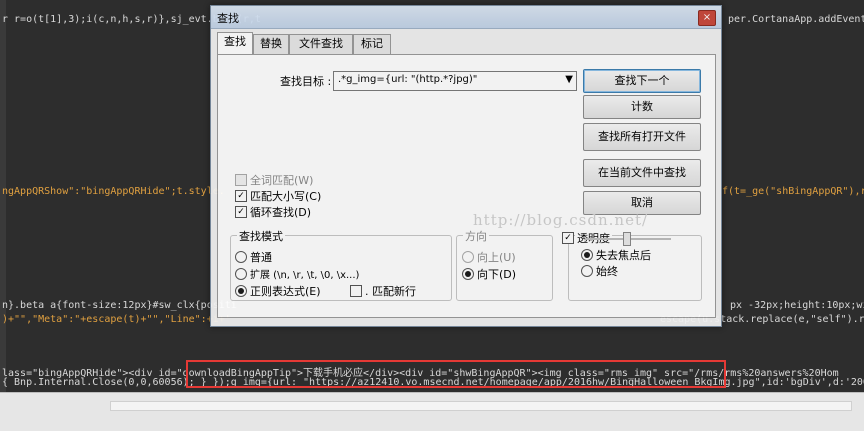 The image size is (864, 431). I want to click on wrap-checkbox: ✓, so click(241, 212).